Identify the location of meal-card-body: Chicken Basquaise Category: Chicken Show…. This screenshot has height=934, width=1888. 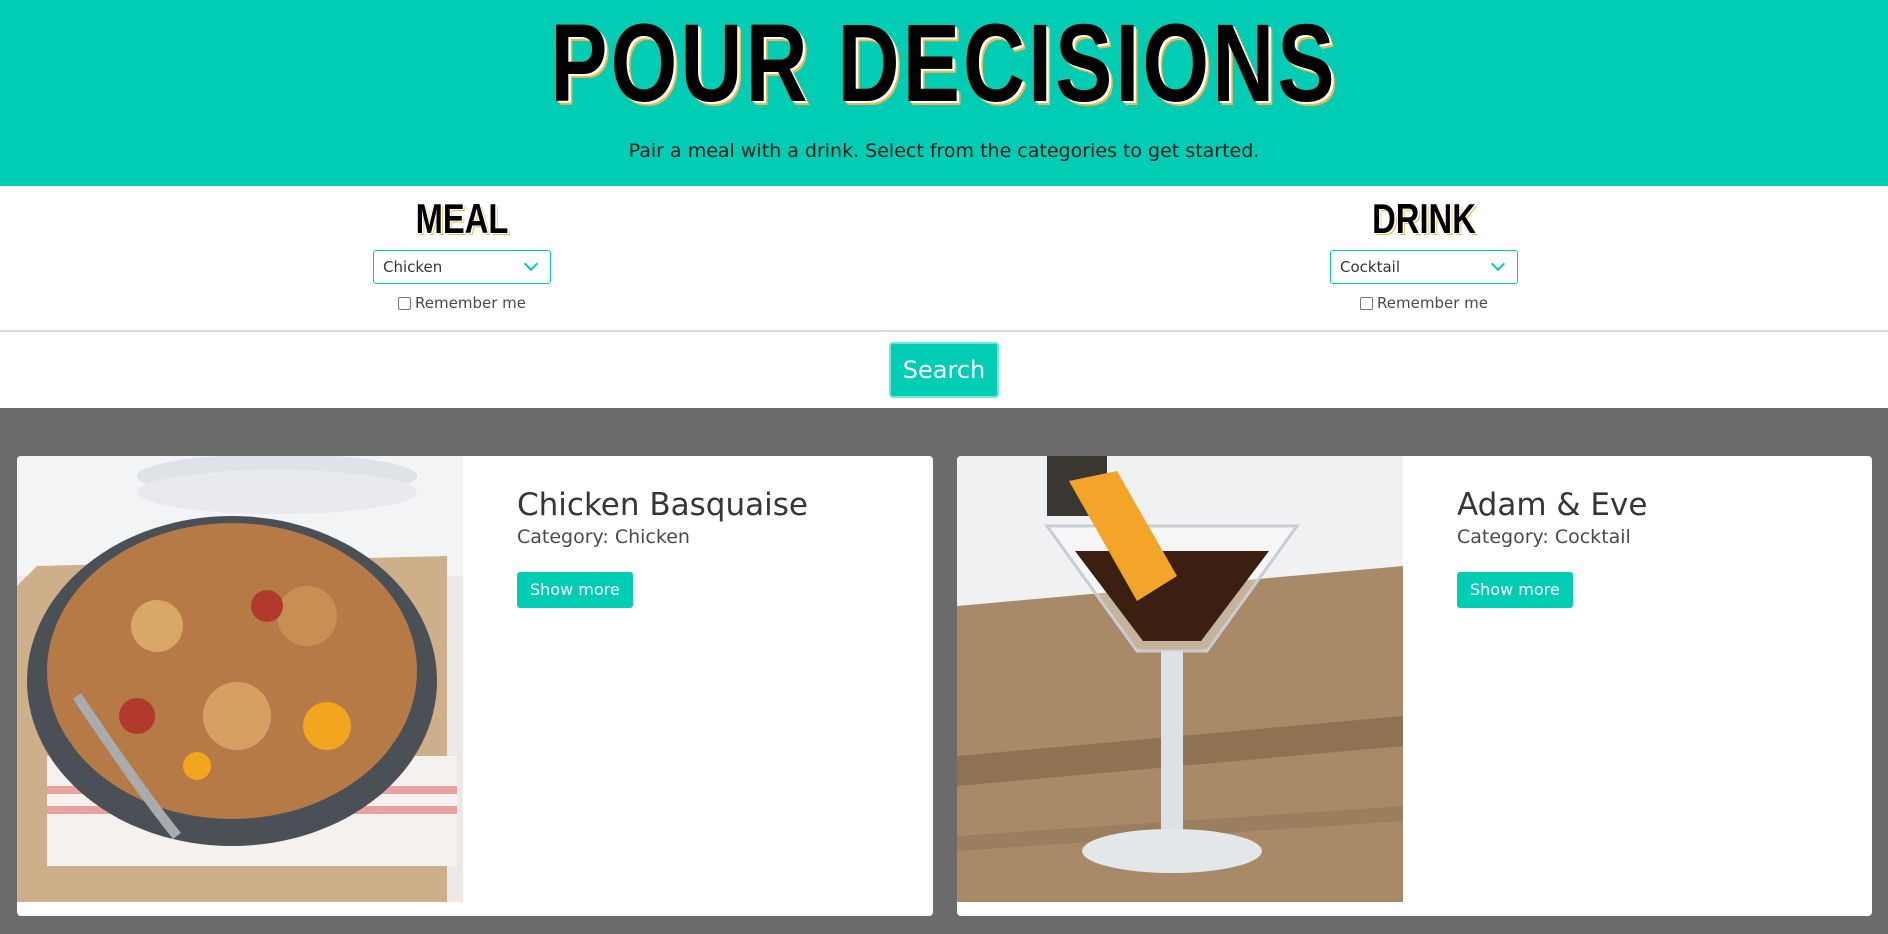
(662, 547).